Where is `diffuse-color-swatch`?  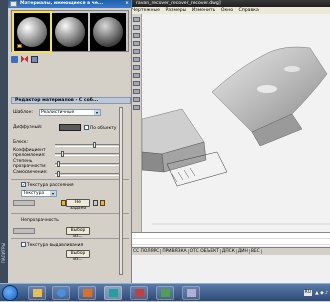
diffuse-color-swatch is located at coordinates (70, 127).